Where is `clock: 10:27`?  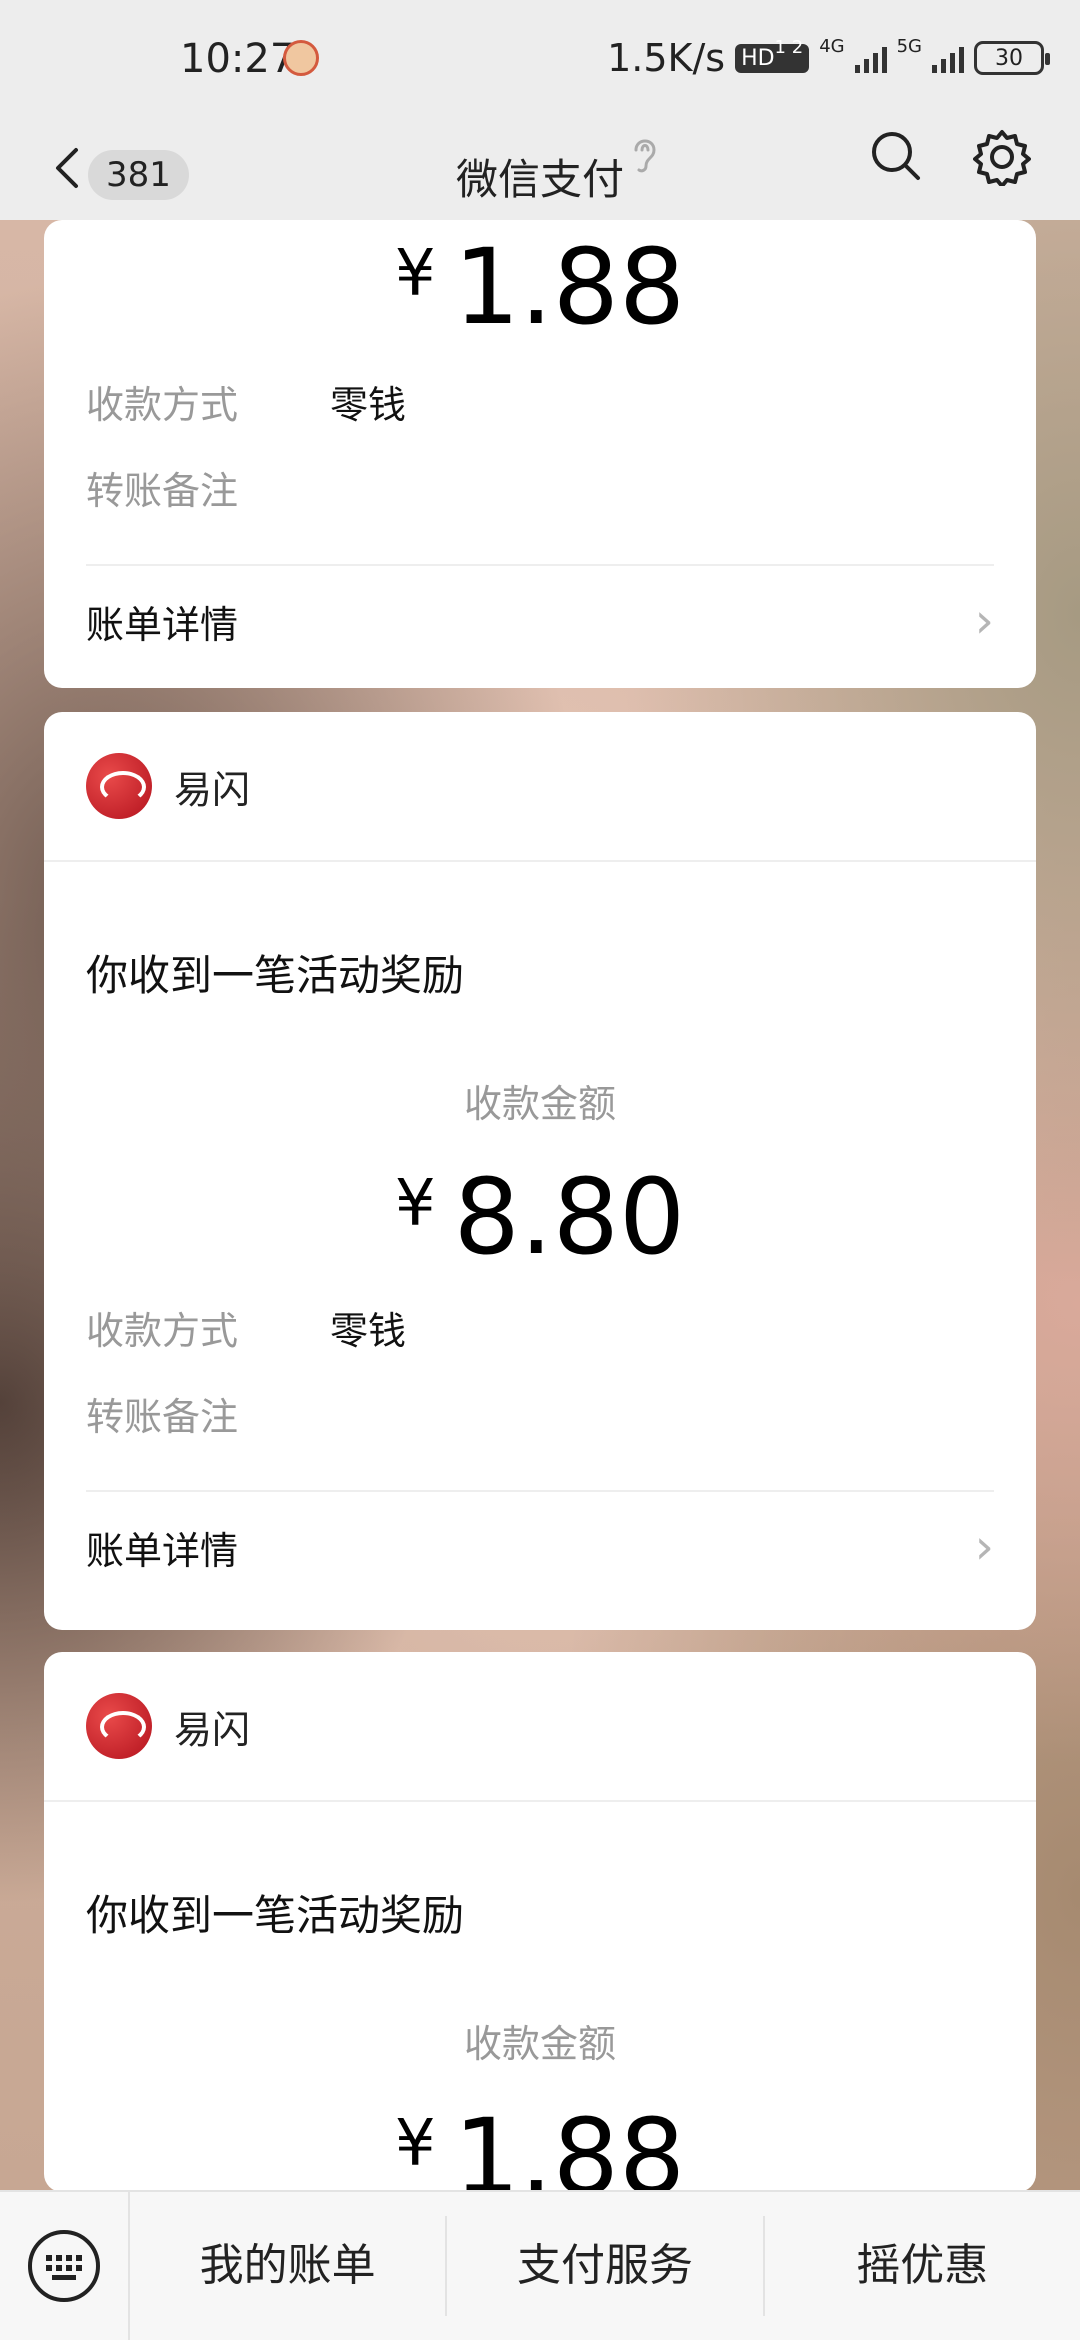 clock: 10:27 is located at coordinates (238, 59).